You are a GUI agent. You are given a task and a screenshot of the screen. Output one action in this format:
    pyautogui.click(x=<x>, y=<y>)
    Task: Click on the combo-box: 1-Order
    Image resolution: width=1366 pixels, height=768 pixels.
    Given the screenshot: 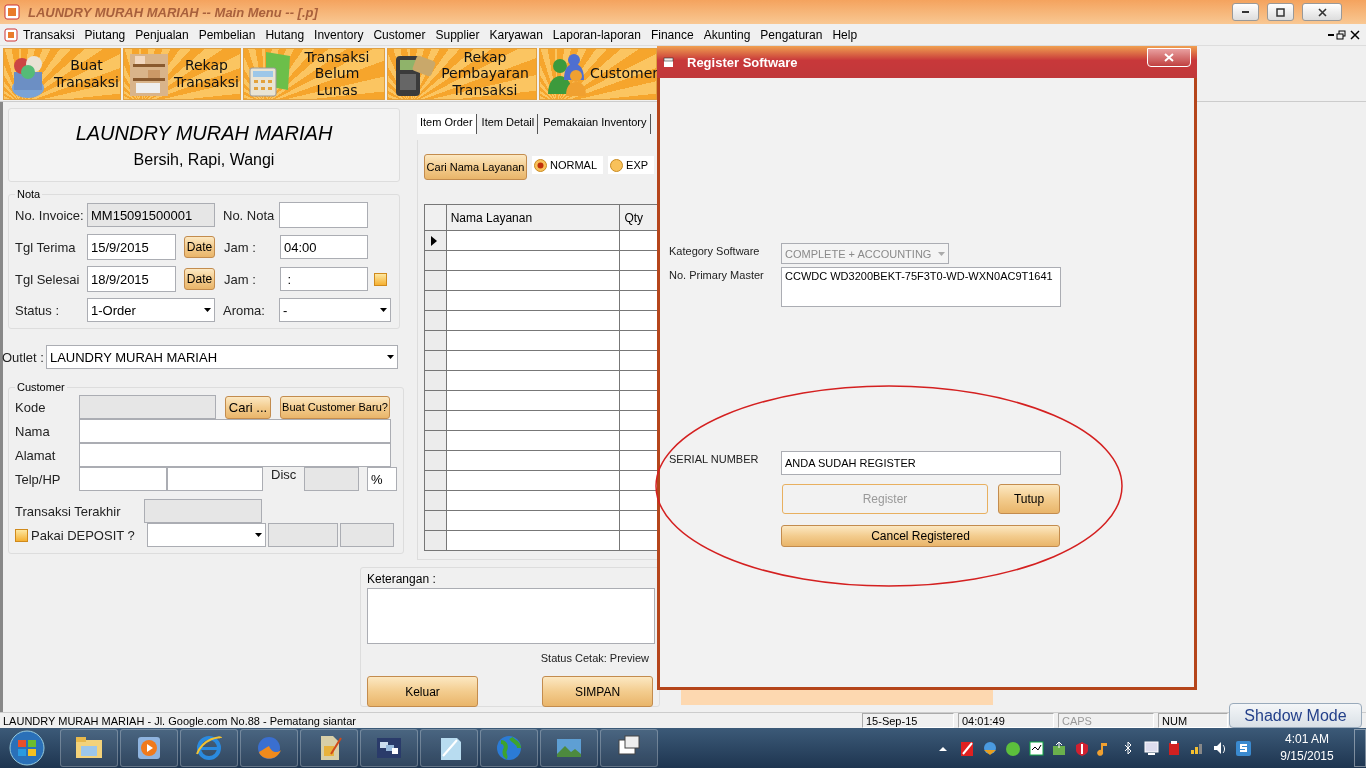 What is the action you would take?
    pyautogui.click(x=151, y=310)
    